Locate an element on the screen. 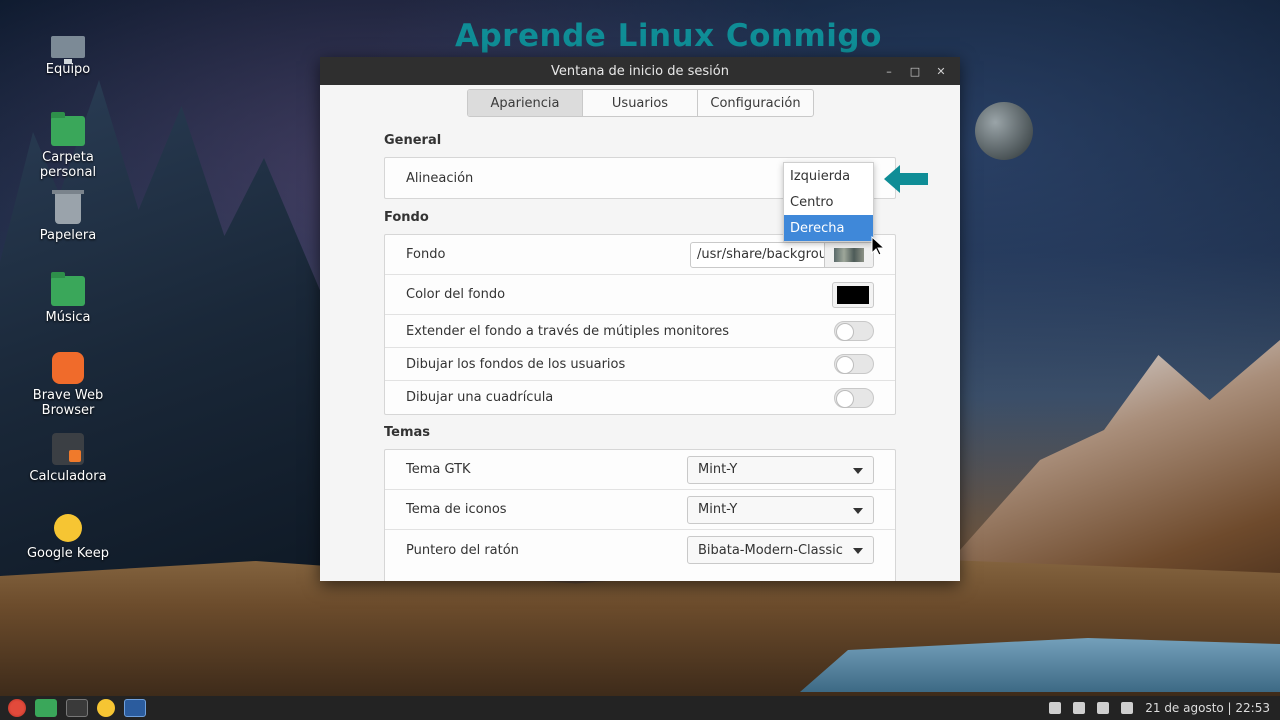 The image size is (1280, 720). shield-icon is located at coordinates (1055, 708).